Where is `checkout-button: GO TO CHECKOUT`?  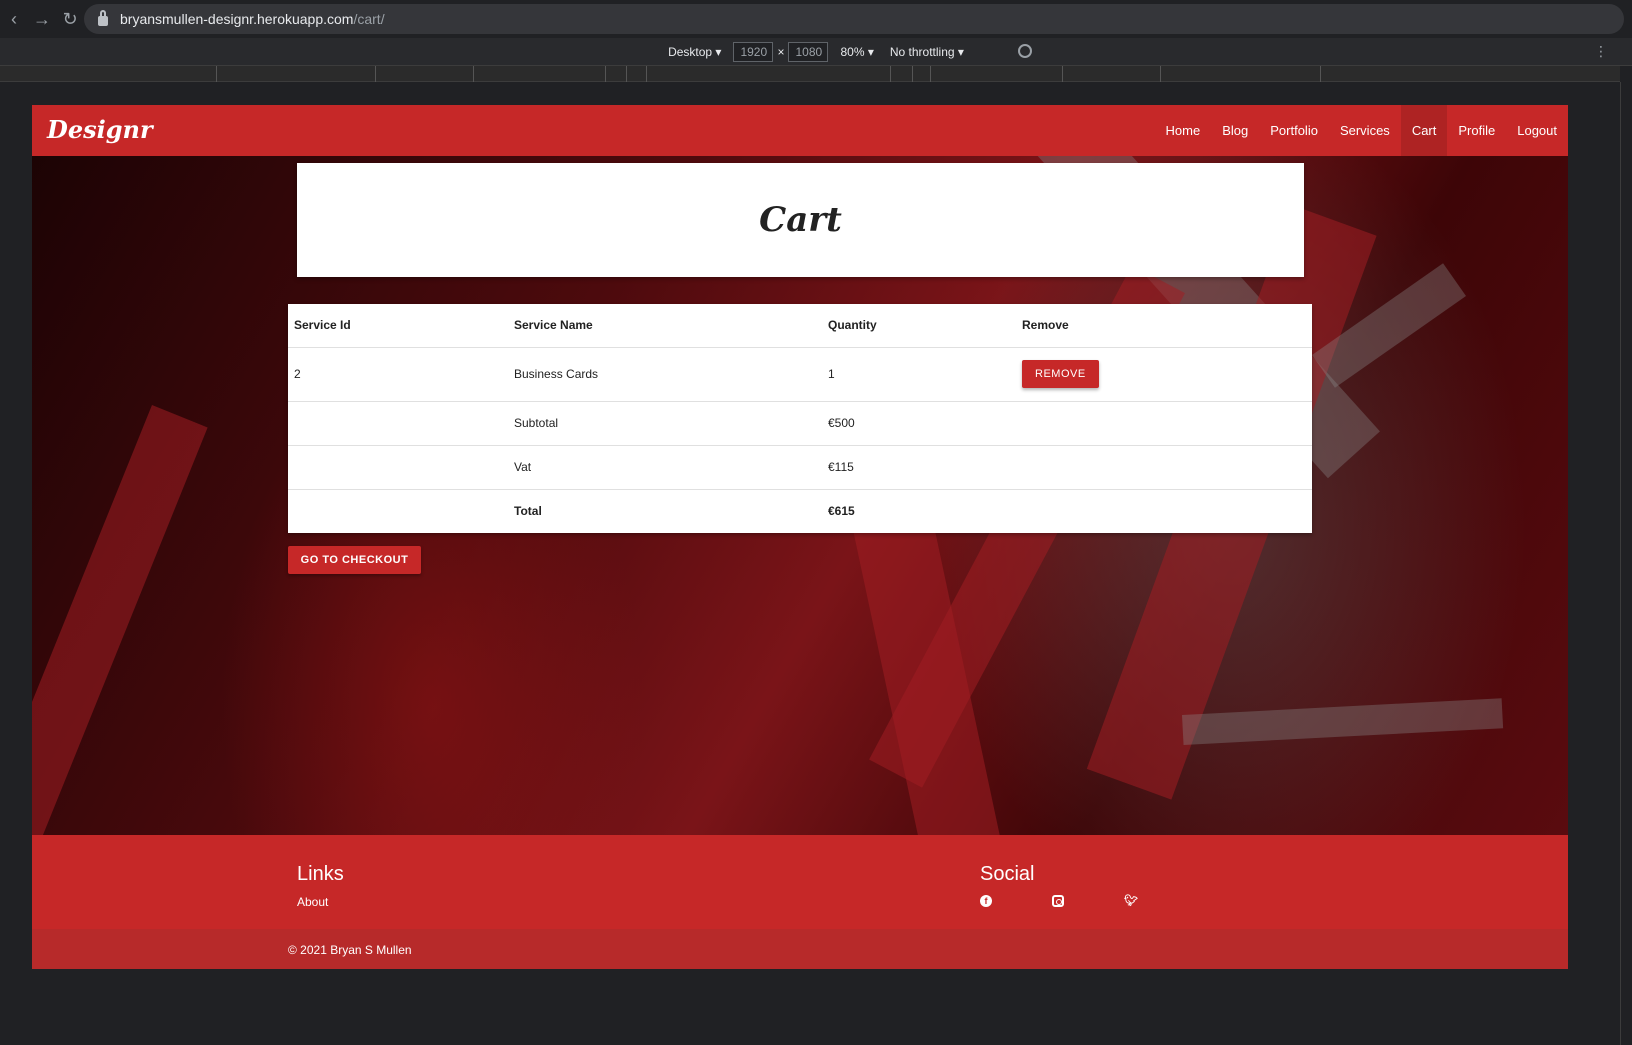
checkout-button: GO TO CHECKOUT is located at coordinates (354, 560).